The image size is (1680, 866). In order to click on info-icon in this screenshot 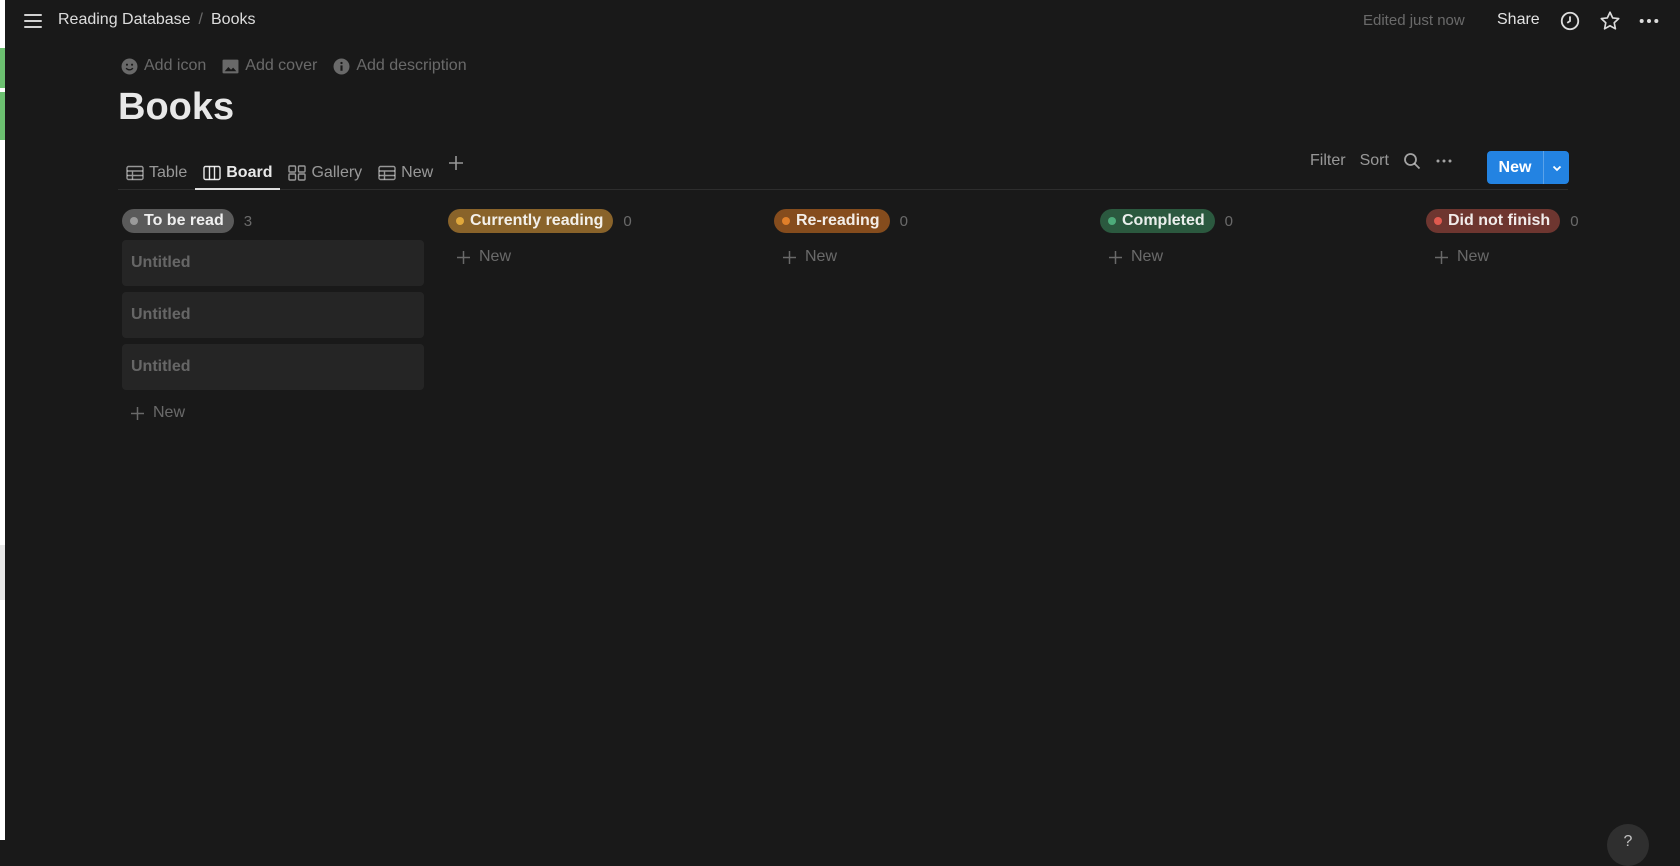, I will do `click(341, 66)`.